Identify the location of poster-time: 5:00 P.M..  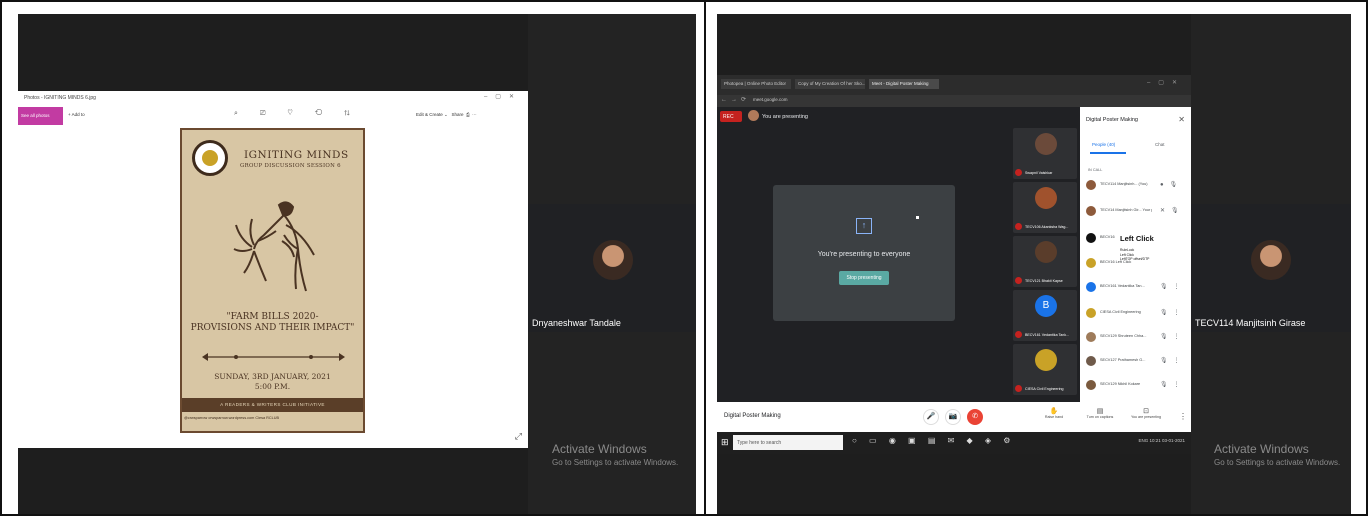
(272, 386).